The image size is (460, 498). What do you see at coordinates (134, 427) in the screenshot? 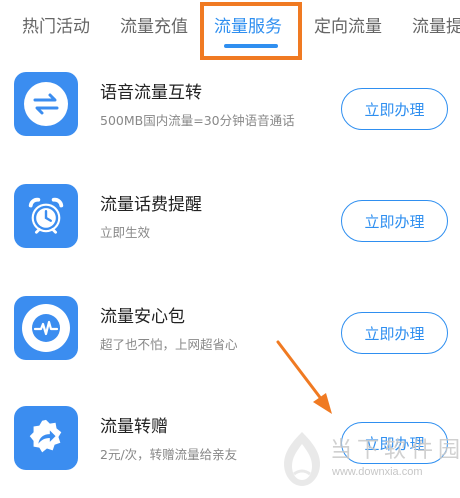
I see `item-title: 流量转赠` at bounding box center [134, 427].